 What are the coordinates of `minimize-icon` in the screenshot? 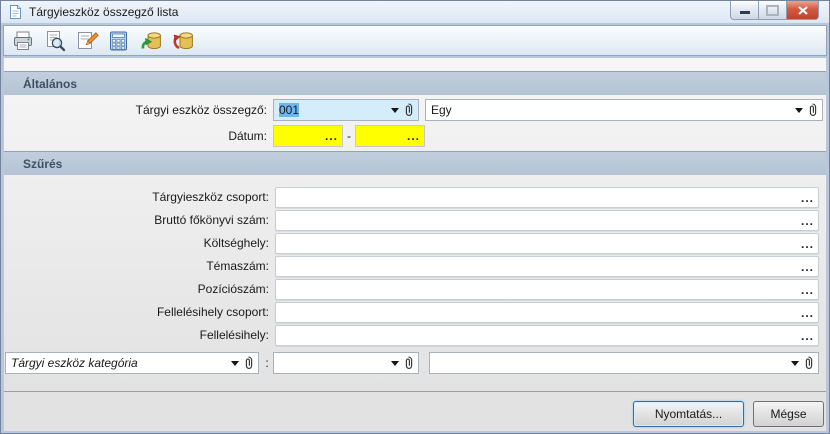 It's located at (744, 12).